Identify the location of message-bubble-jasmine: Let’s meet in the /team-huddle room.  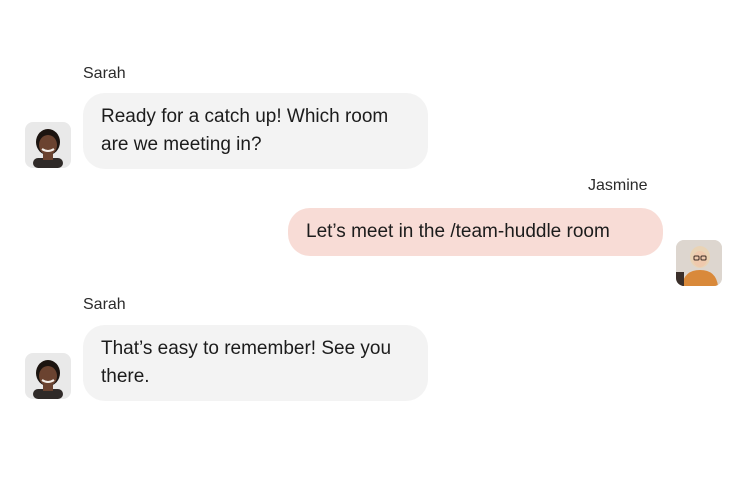
(475, 232).